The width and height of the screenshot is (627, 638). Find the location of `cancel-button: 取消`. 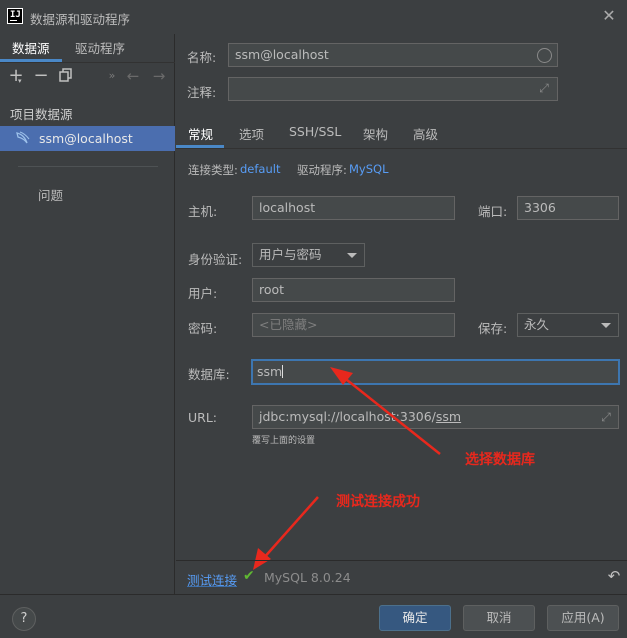

cancel-button: 取消 is located at coordinates (499, 618).